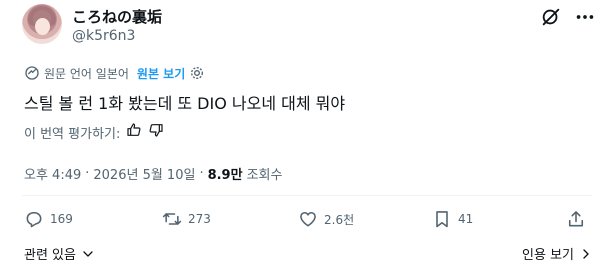  Describe the element at coordinates (61, 219) in the screenshot. I see `reply-count: 169` at that location.